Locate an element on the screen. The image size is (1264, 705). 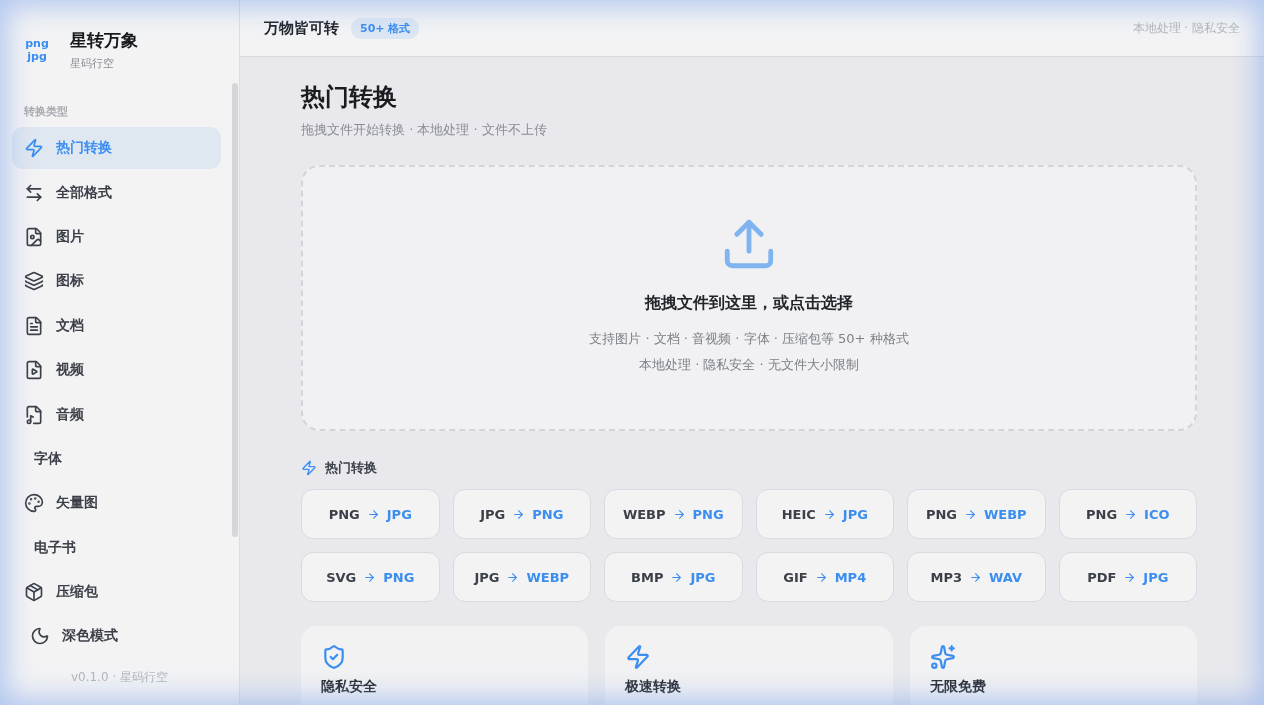
header-note: 本地处理 · 隐私安全 is located at coordinates (1186, 28).